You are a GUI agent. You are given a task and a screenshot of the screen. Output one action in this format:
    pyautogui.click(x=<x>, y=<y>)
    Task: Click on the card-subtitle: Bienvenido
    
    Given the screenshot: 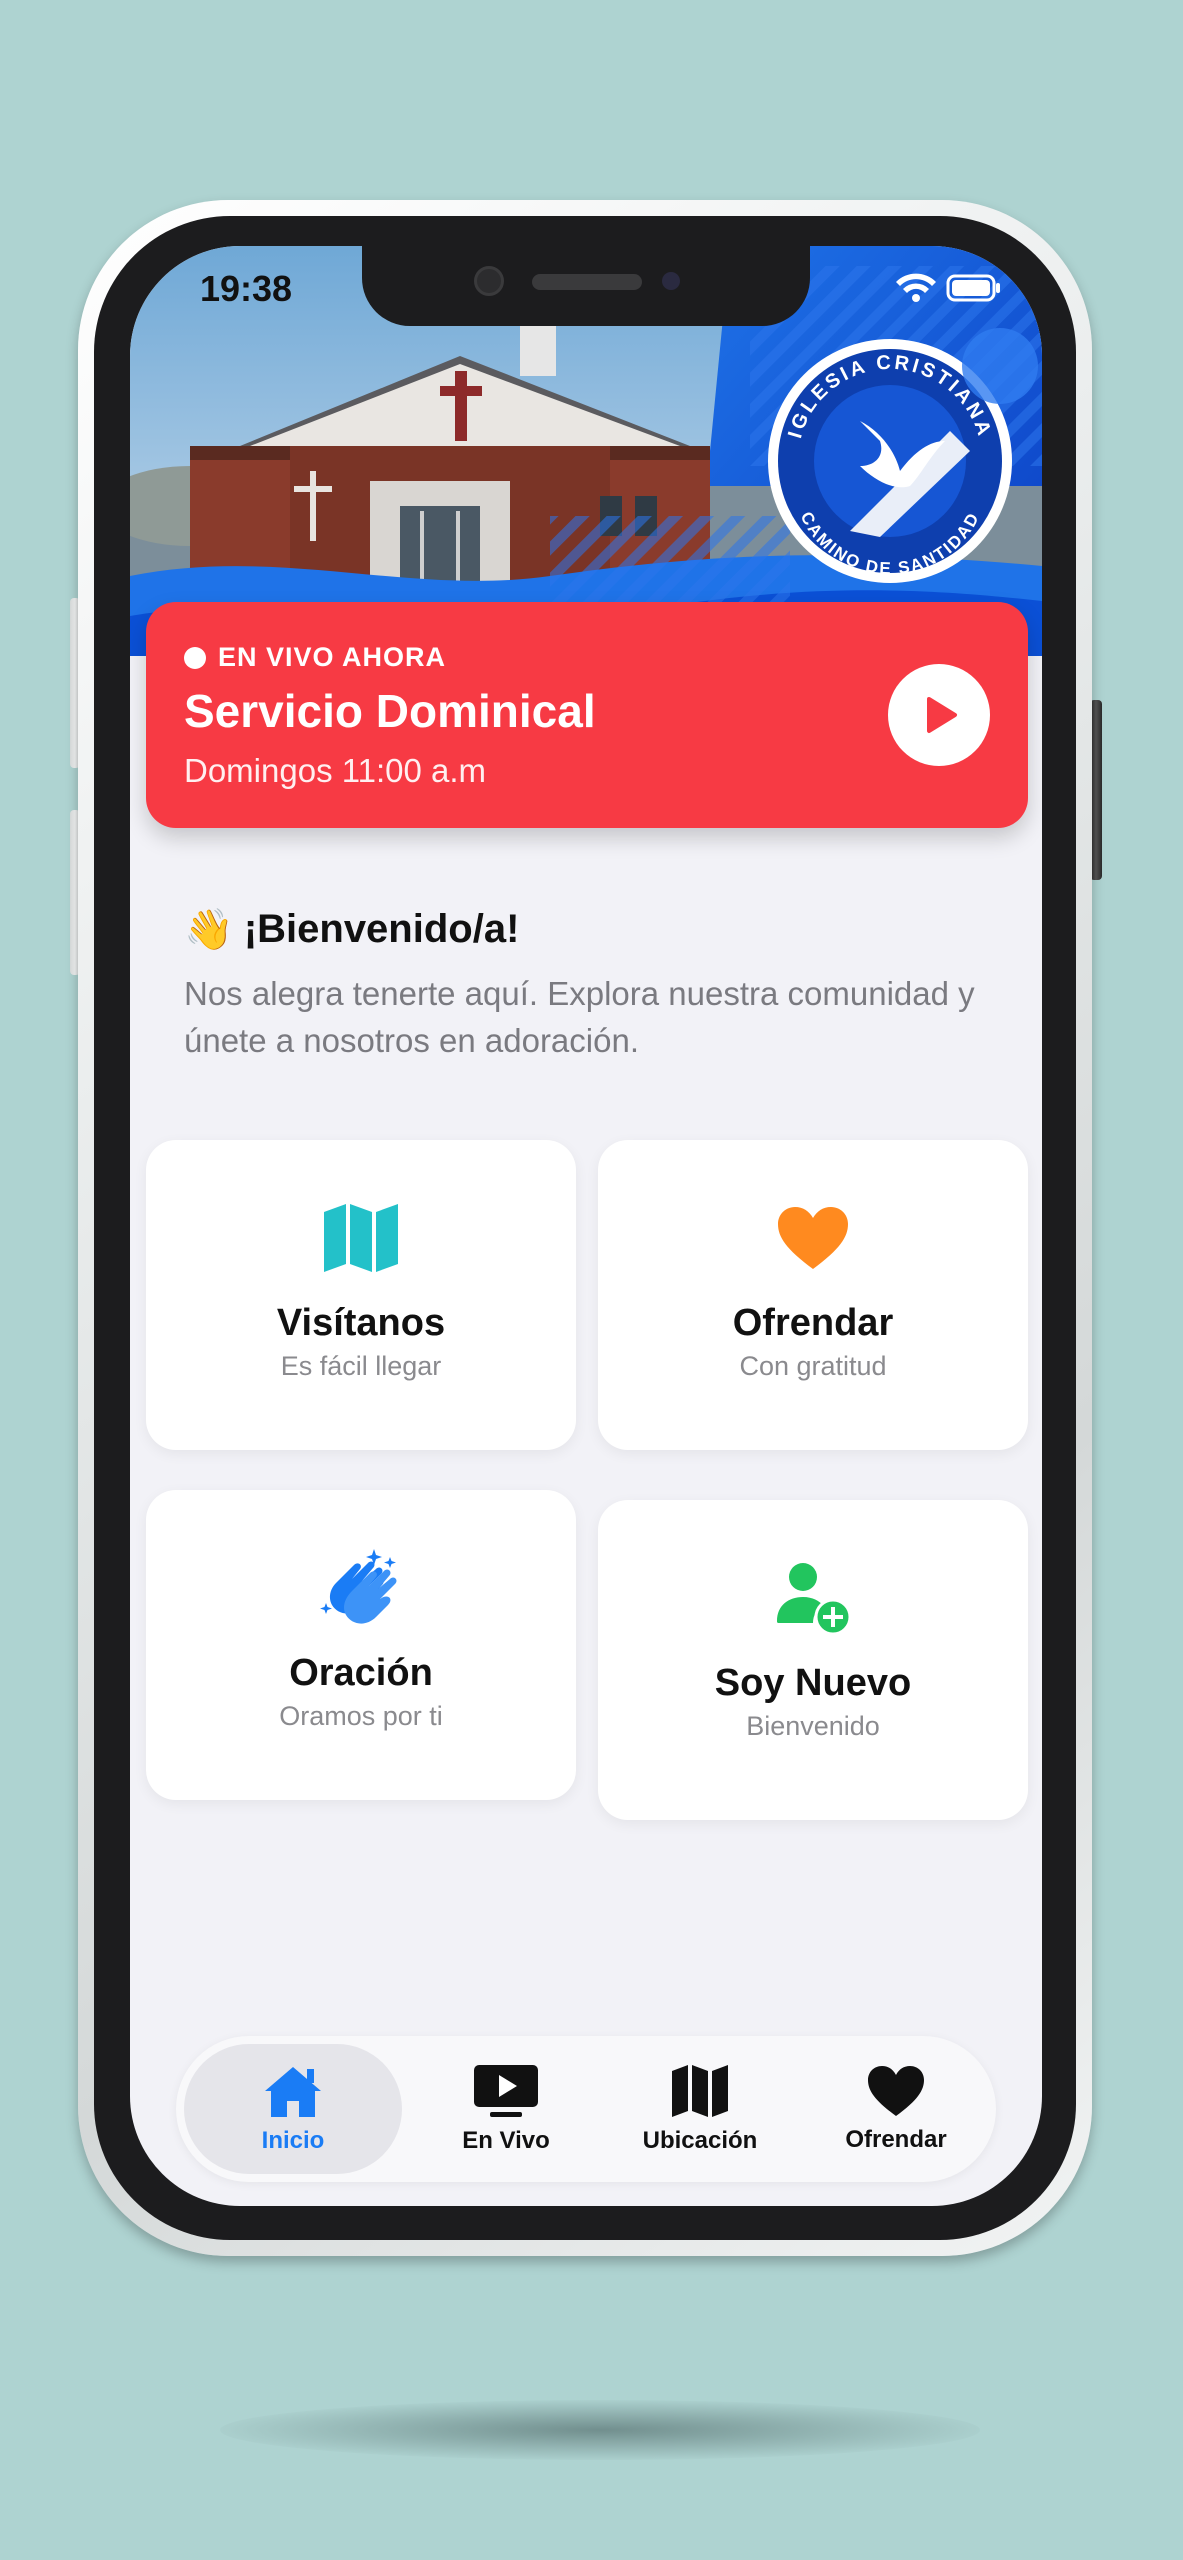 What is the action you would take?
    pyautogui.click(x=813, y=1726)
    